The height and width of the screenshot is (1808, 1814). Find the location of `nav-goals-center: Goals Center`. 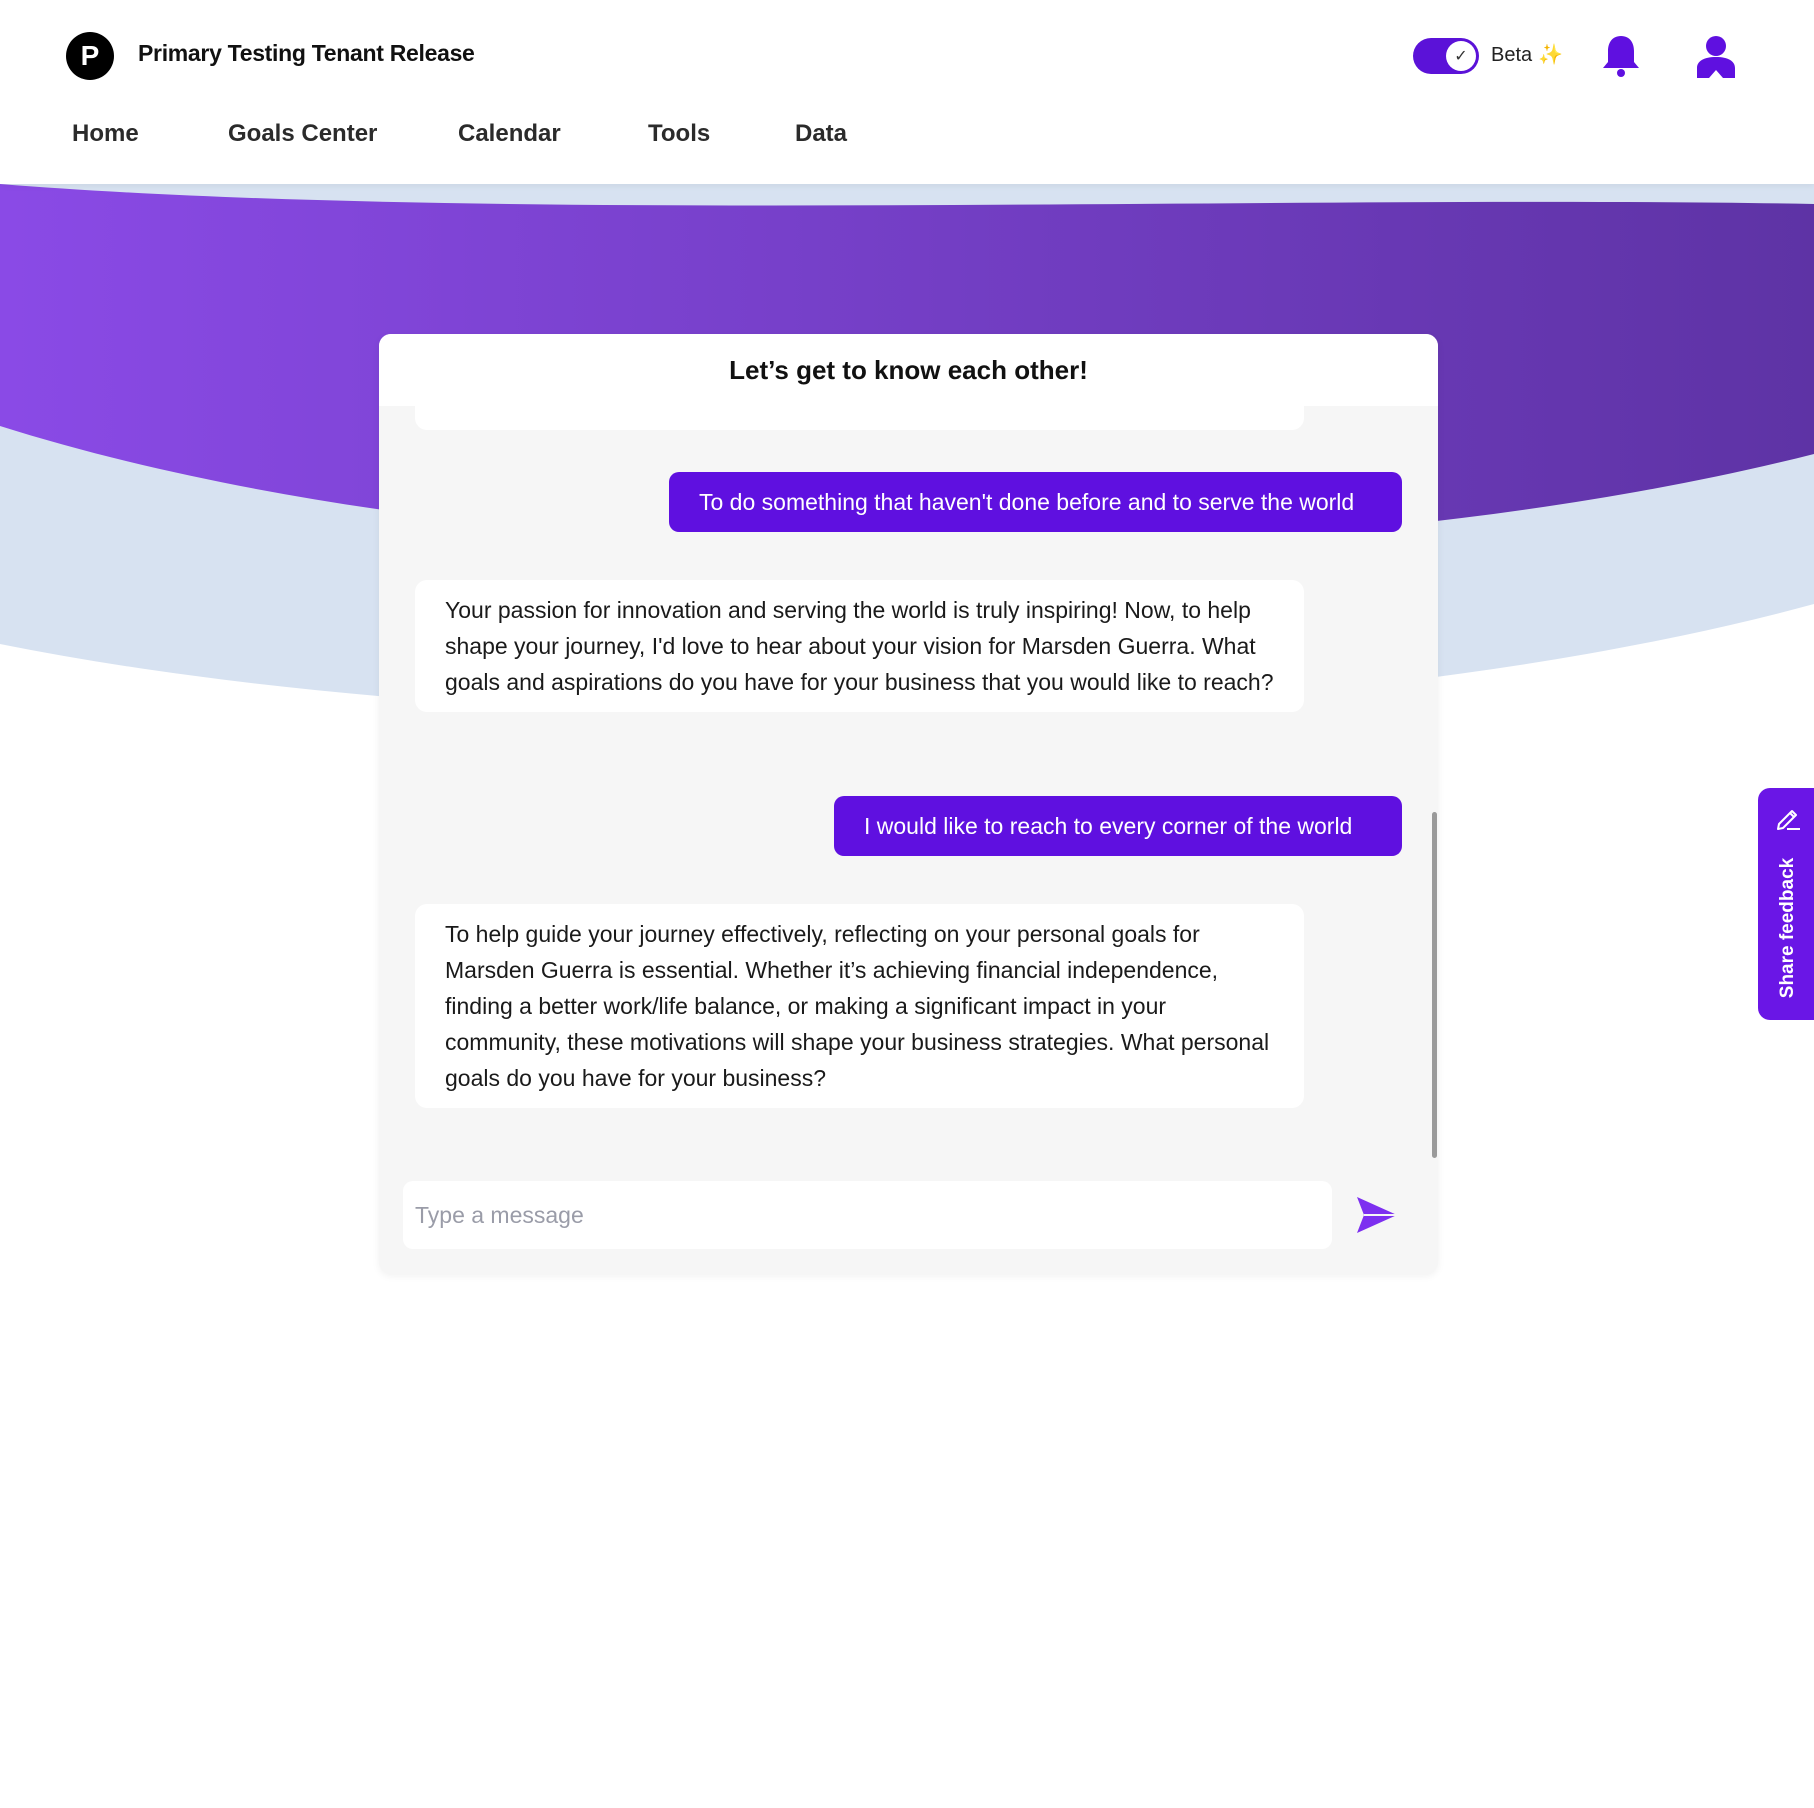

nav-goals-center: Goals Center is located at coordinates (302, 134).